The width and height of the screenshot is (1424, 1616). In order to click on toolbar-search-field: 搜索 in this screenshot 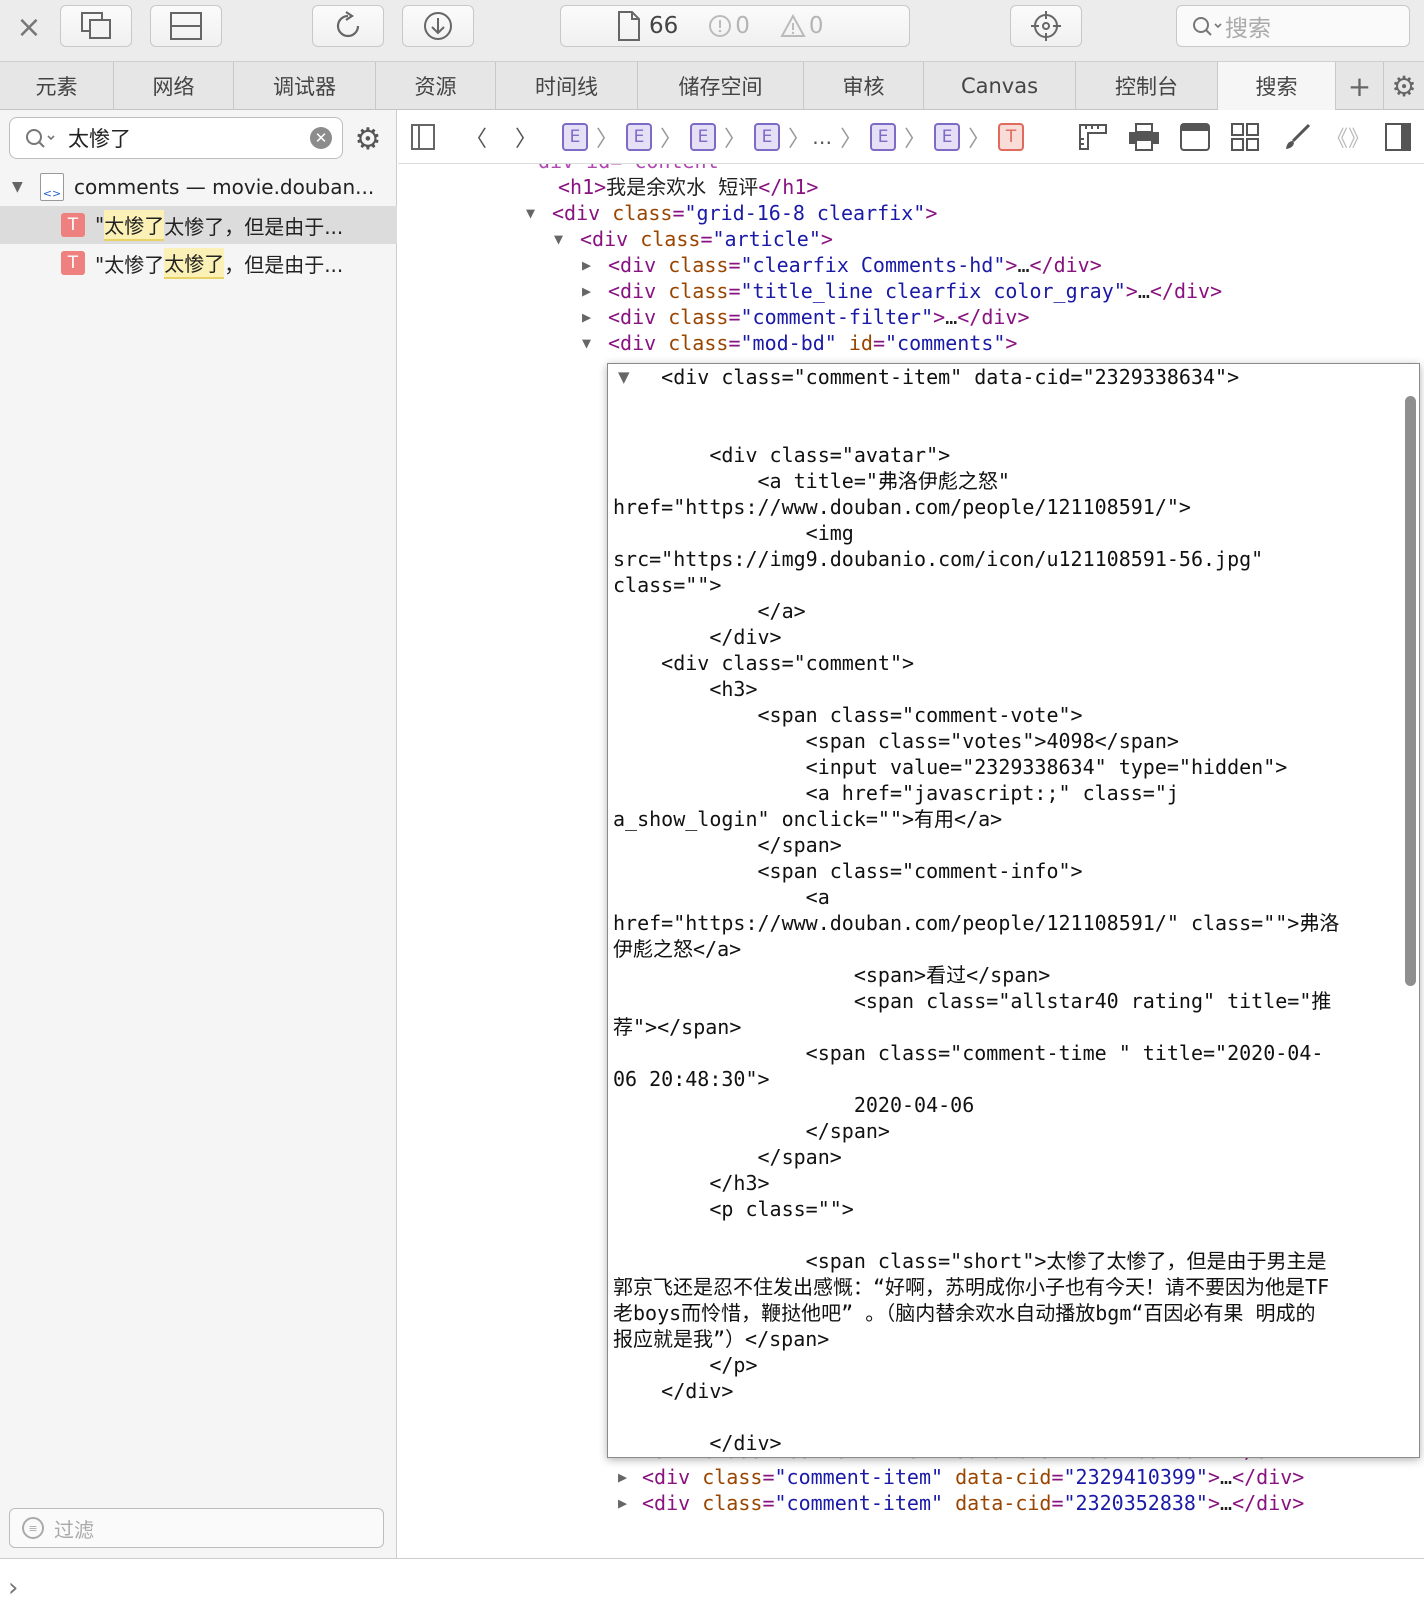, I will do `click(1293, 26)`.